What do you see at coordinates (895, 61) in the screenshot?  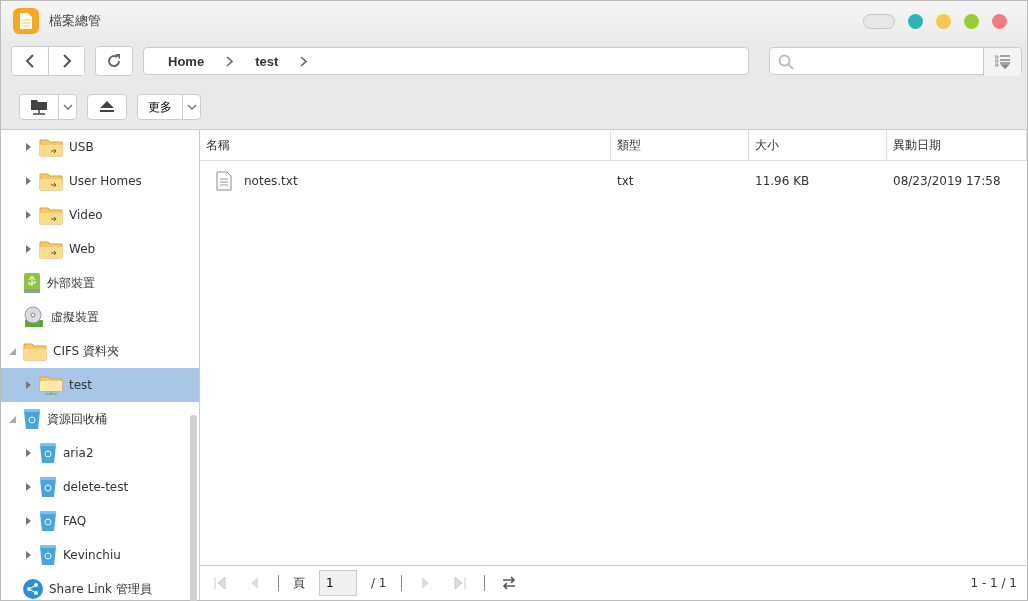 I see `search-field` at bounding box center [895, 61].